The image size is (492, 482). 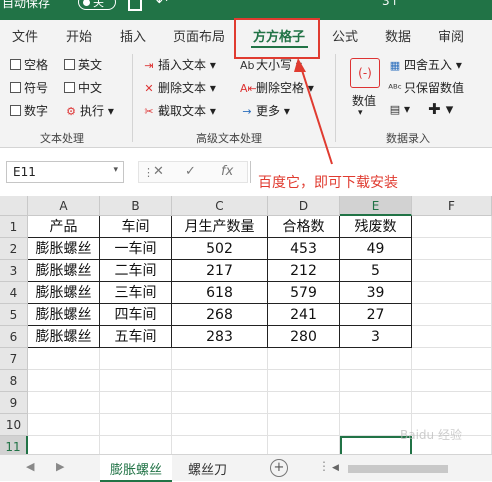 I want to click on column-header-c: C, so click(x=220, y=206).